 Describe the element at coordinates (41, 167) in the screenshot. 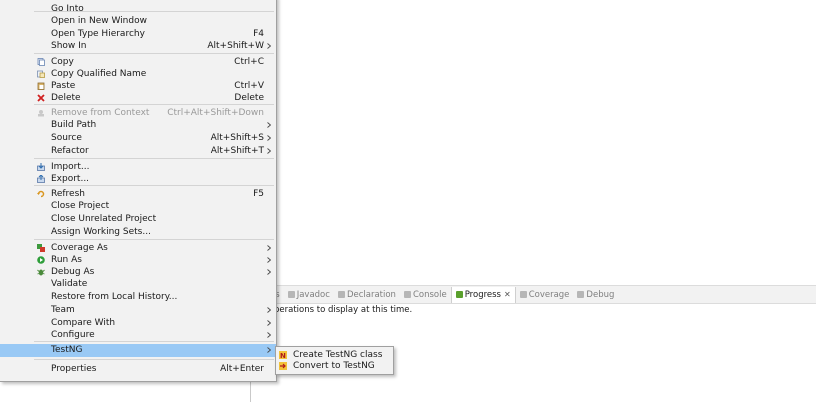

I see `import-icon` at that location.